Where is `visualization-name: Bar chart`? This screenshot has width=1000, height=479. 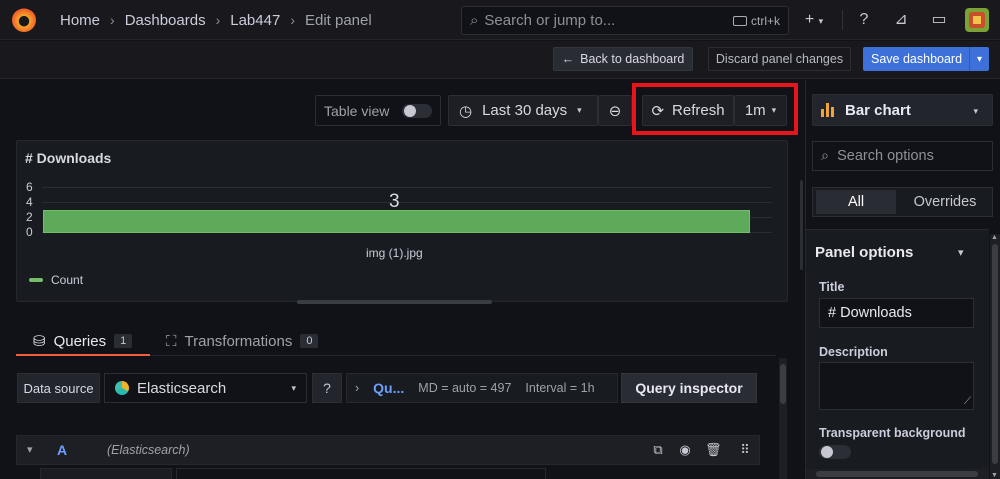 visualization-name: Bar chart is located at coordinates (878, 110).